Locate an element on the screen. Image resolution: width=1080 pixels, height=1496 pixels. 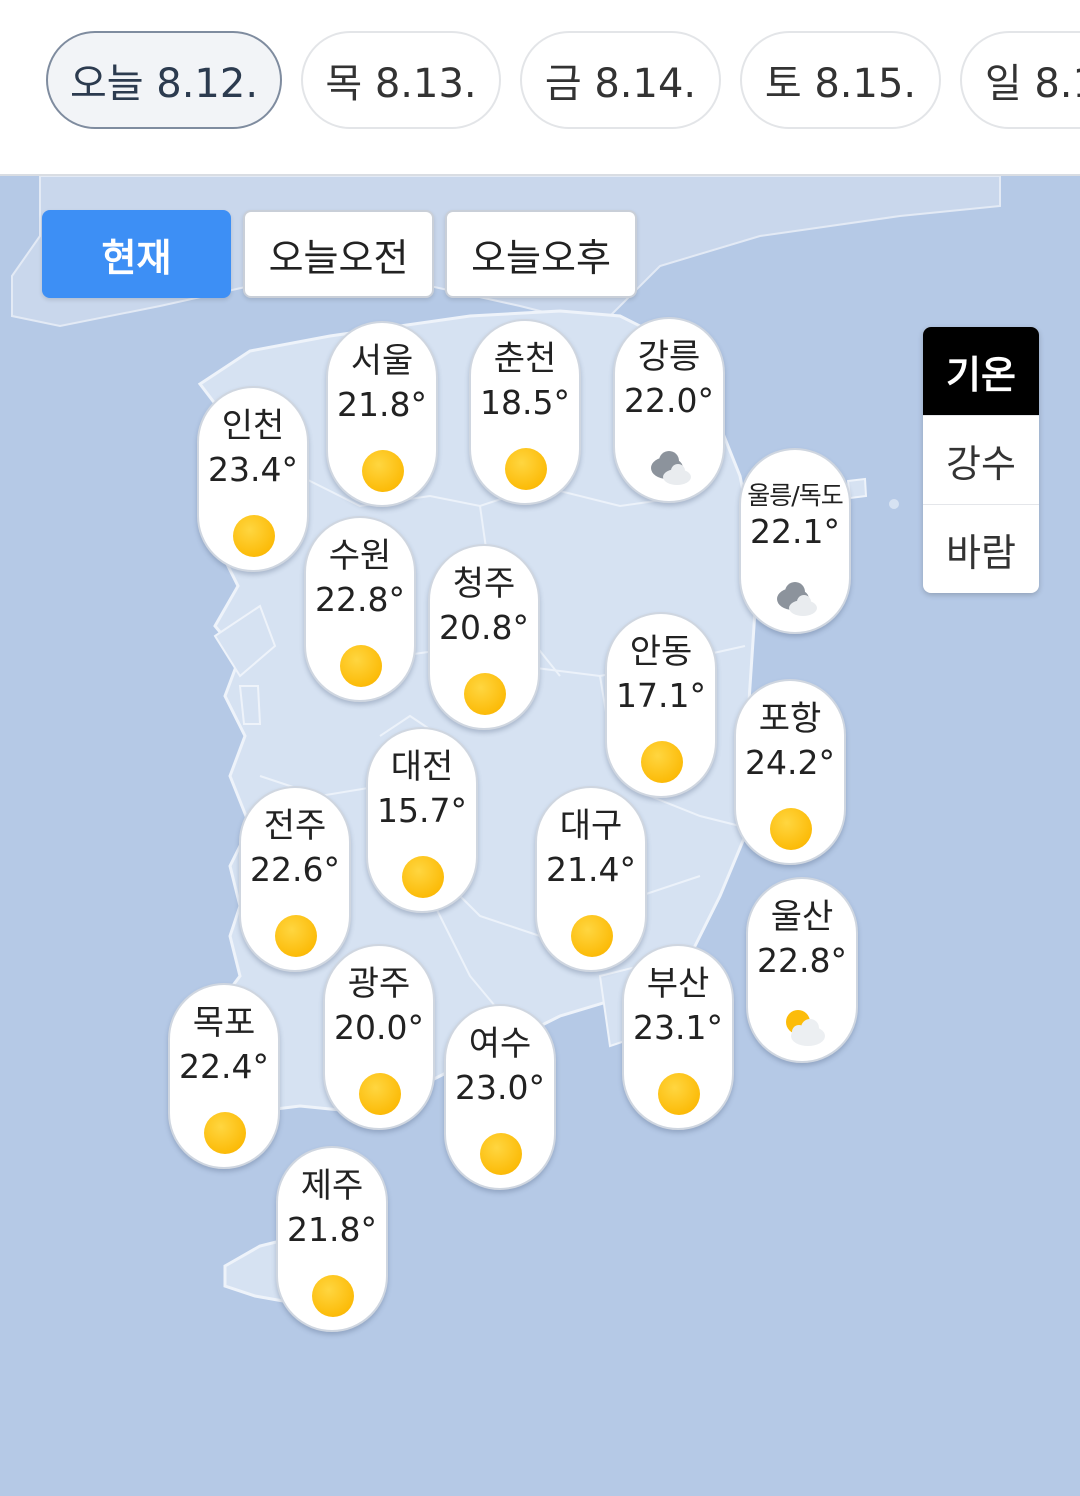
city-jeonju: 전주 22.6° is located at coordinates (295, 879).